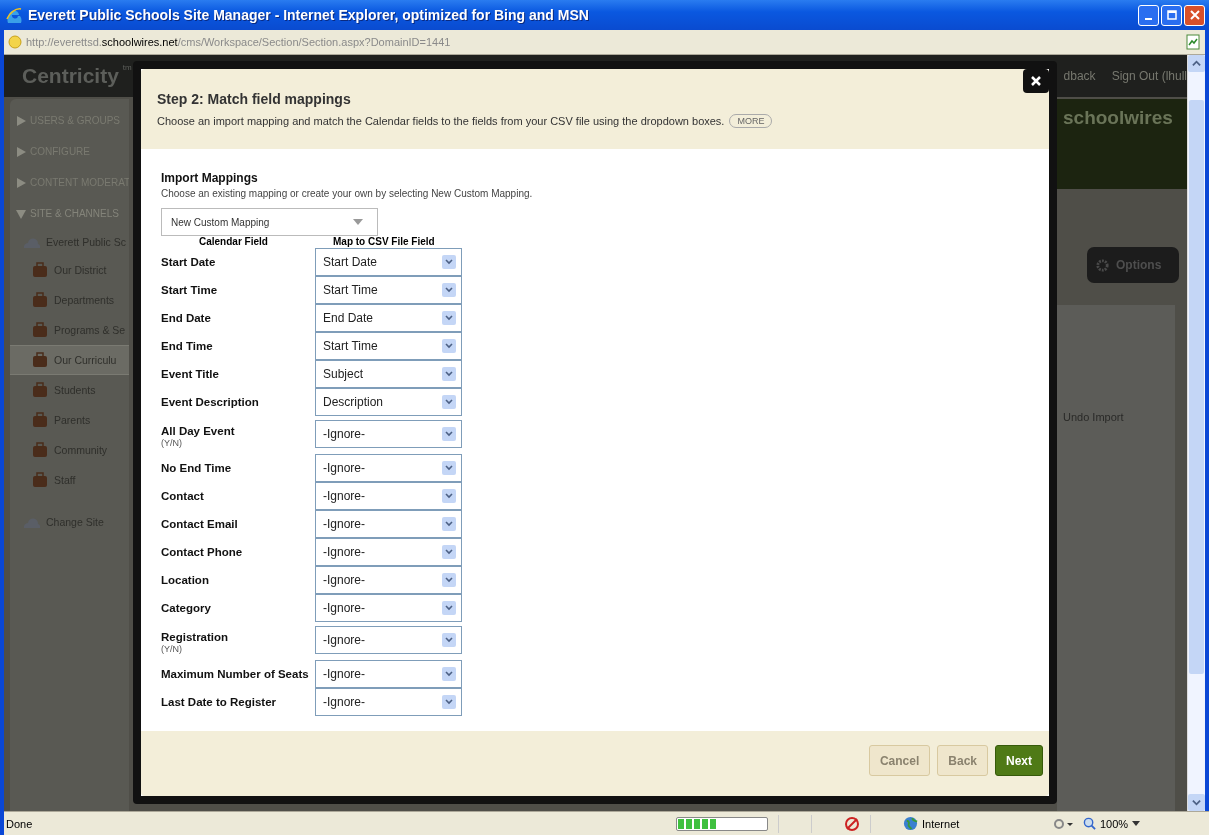  Describe the element at coordinates (1118, 118) in the screenshot. I see `brand-logo: schoolwires` at that location.